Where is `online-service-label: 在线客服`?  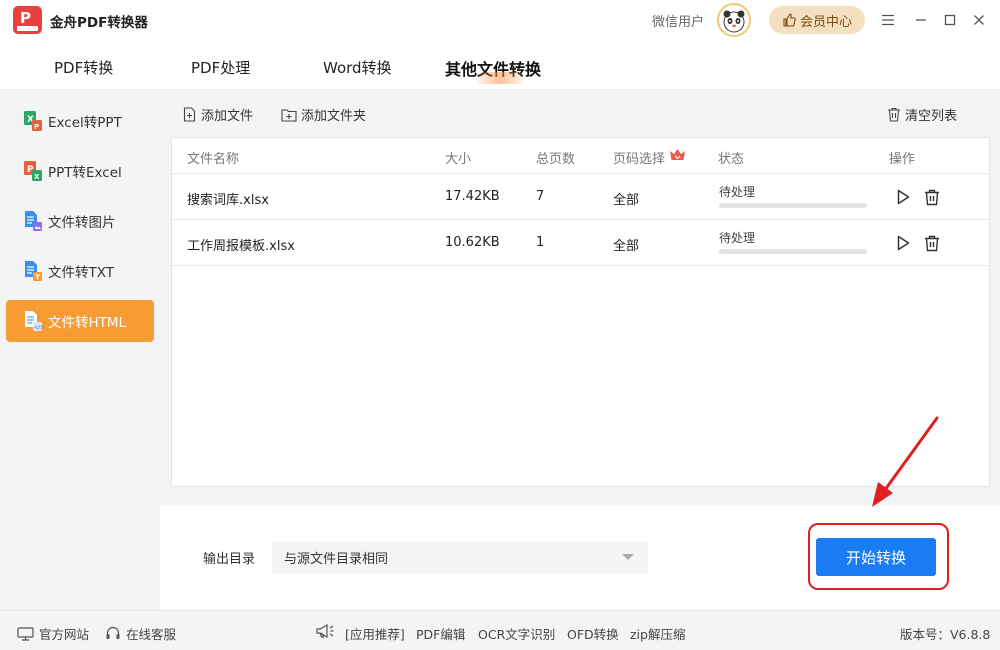
online-service-label: 在线客服 is located at coordinates (151, 634).